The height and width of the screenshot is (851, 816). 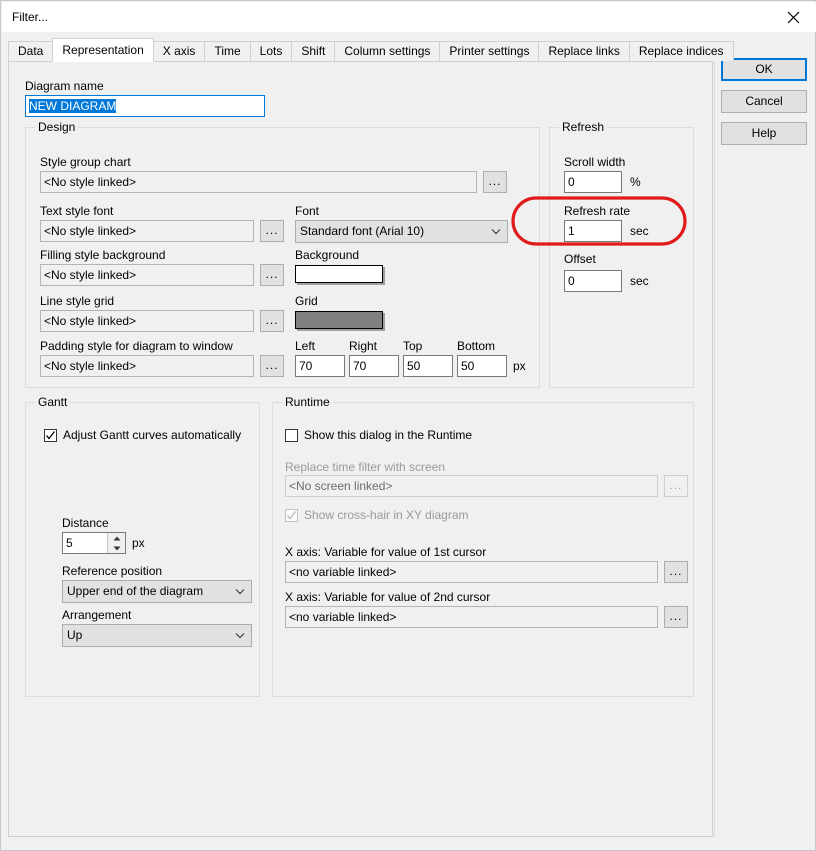 What do you see at coordinates (388, 435) in the screenshot?
I see `show-dialog-runtime-label: Show this dialog in the Runtime` at bounding box center [388, 435].